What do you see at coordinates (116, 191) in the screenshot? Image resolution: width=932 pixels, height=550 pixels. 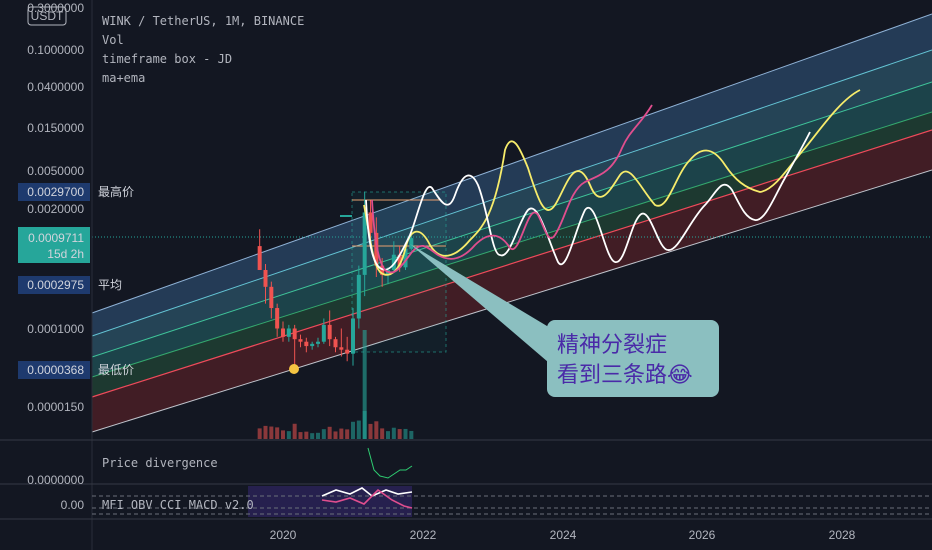 I see `price-tag-high-label: 最高价` at bounding box center [116, 191].